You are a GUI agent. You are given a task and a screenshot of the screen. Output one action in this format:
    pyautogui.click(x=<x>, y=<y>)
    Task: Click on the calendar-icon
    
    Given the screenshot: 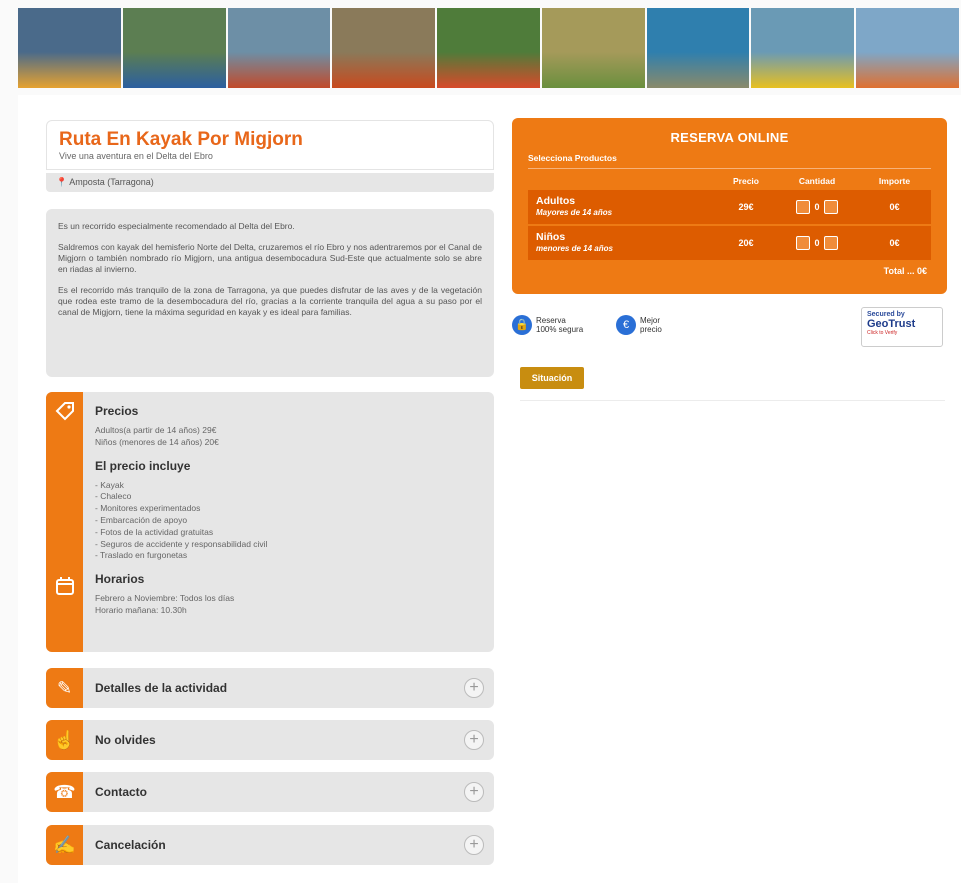 What is the action you would take?
    pyautogui.click(x=65, y=588)
    